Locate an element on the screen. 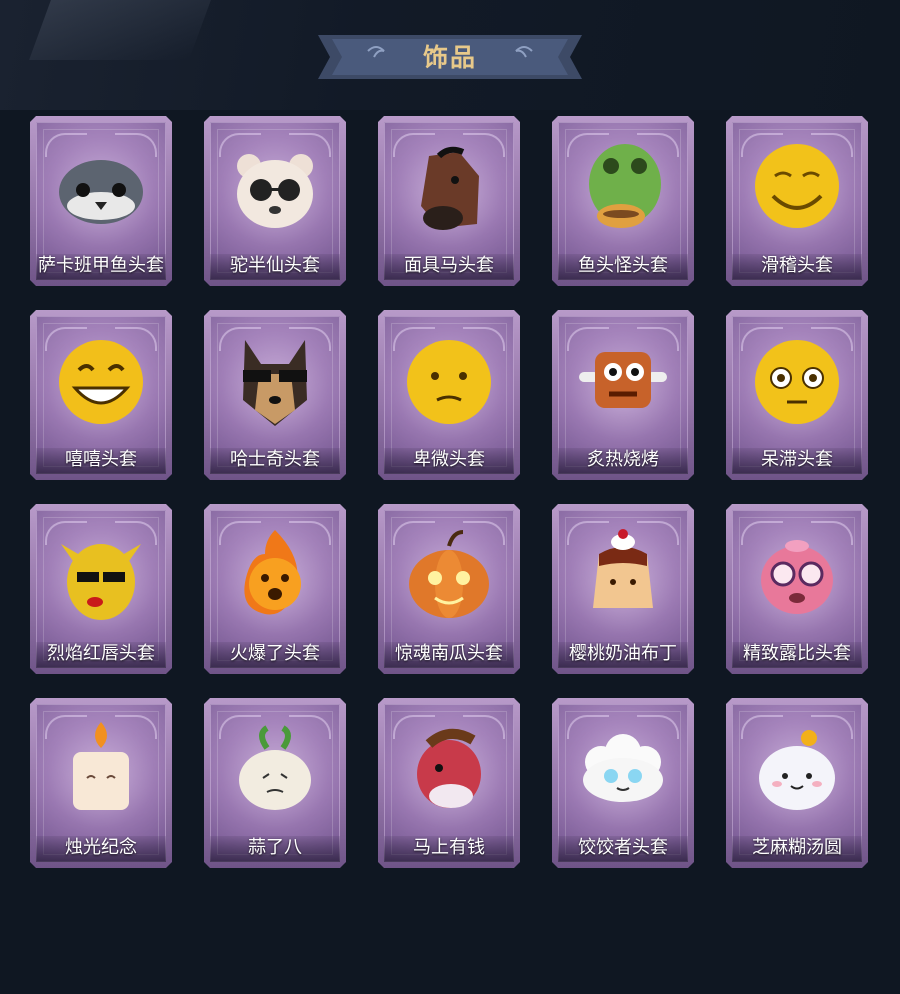 This screenshot has height=994, width=900. accessory-name: 烈焰红唇头套 is located at coordinates (101, 653).